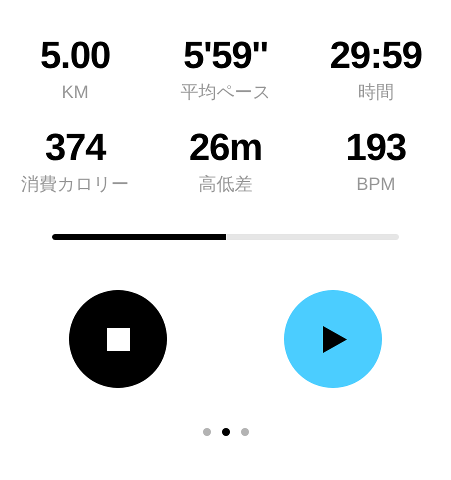 This screenshot has height=480, width=451. What do you see at coordinates (376, 56) in the screenshot?
I see `stat-value: 29:59` at bounding box center [376, 56].